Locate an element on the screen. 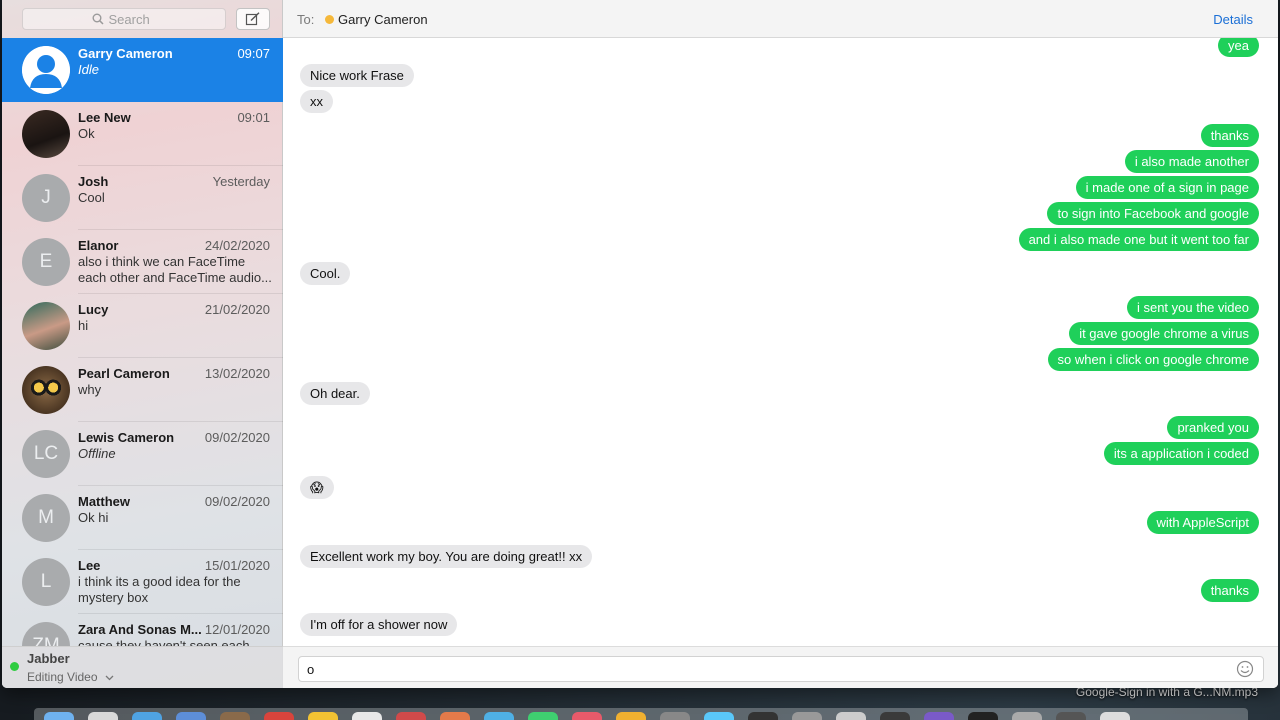  recipient-status-dot is located at coordinates (329, 19).